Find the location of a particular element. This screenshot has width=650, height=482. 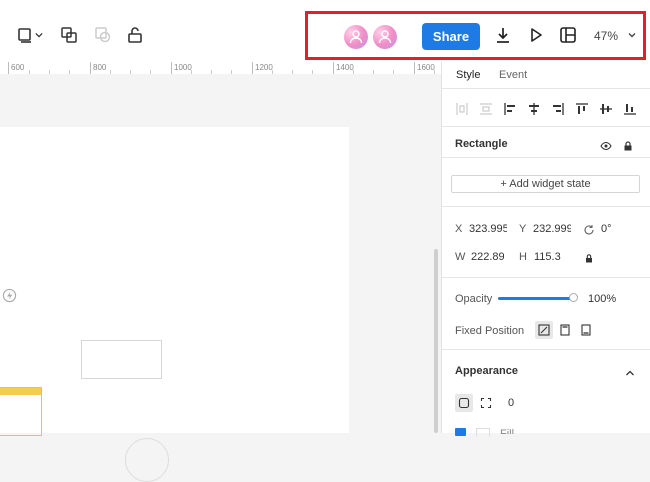

ruler-label: 1200 is located at coordinates (264, 67).